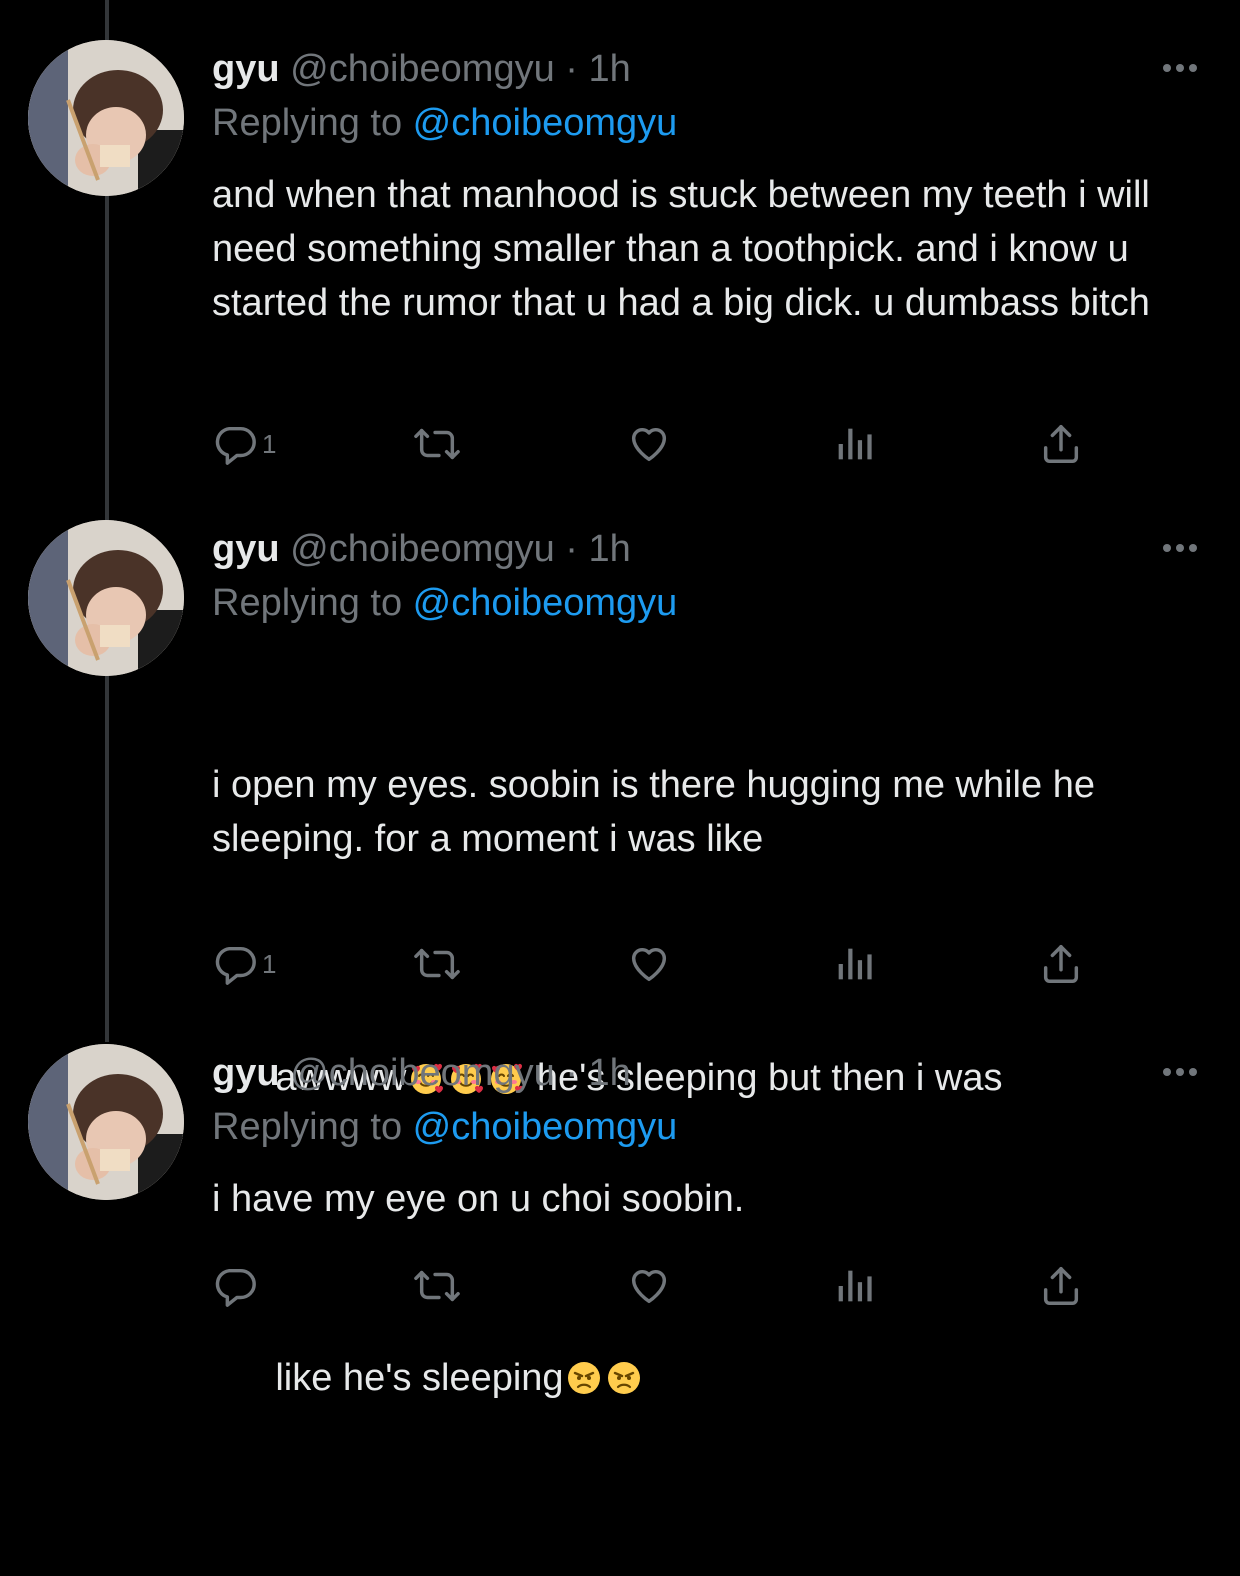  I want to click on reply-button, so click(235, 1286).